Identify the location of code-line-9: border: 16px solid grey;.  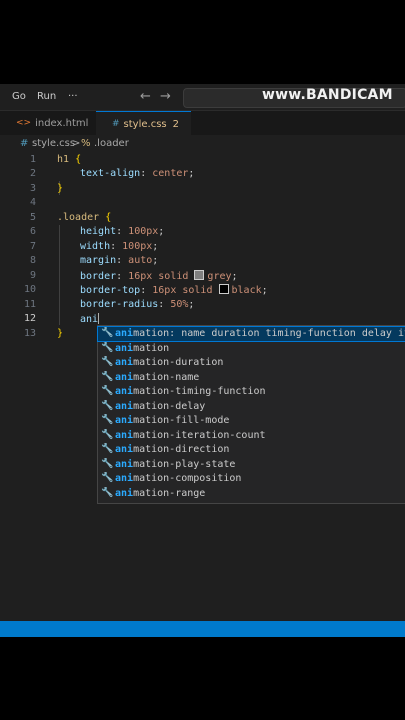
(159, 276).